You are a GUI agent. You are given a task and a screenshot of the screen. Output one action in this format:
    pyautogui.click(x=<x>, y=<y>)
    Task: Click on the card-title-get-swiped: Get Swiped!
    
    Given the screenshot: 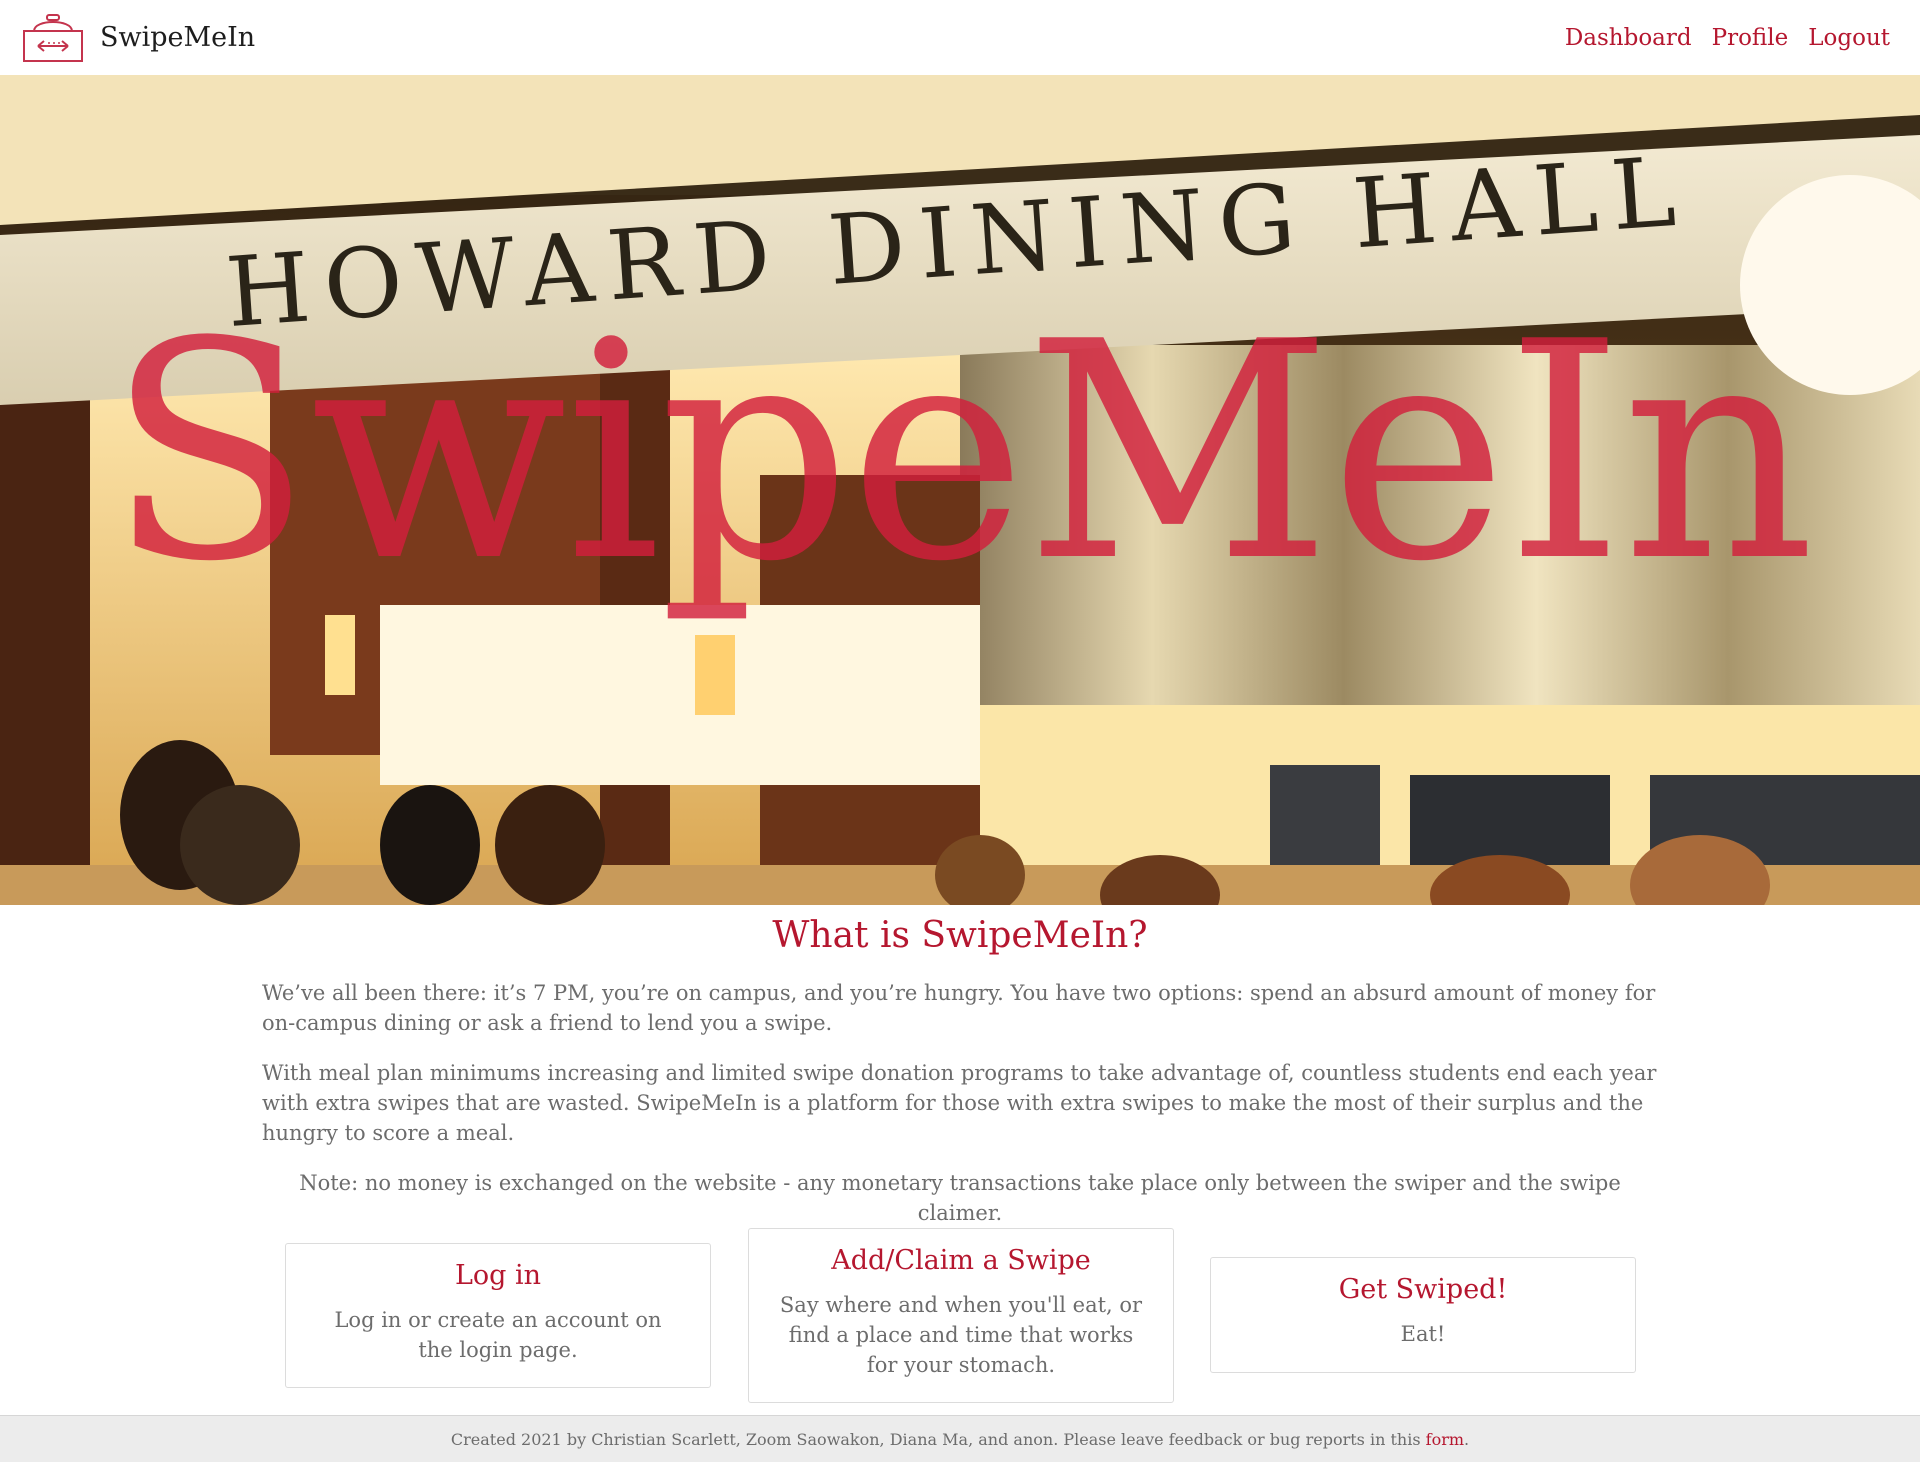 What is the action you would take?
    pyautogui.click(x=1423, y=1289)
    